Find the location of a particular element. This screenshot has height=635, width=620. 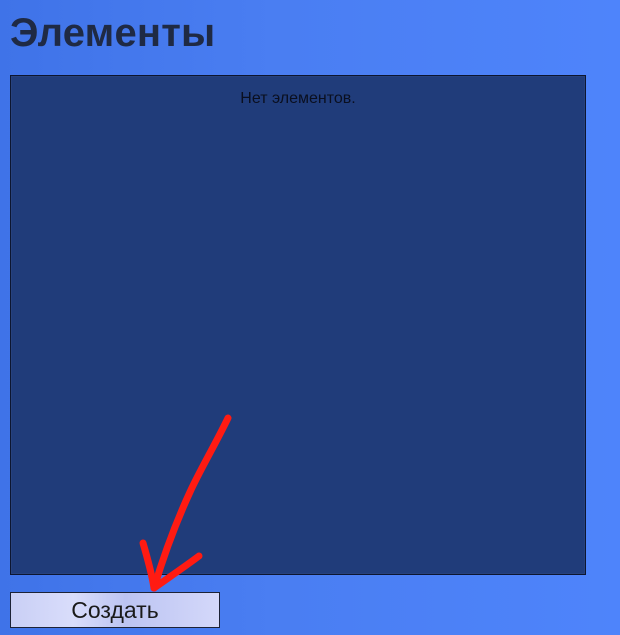

page-title: Элементы is located at coordinates (113, 33).